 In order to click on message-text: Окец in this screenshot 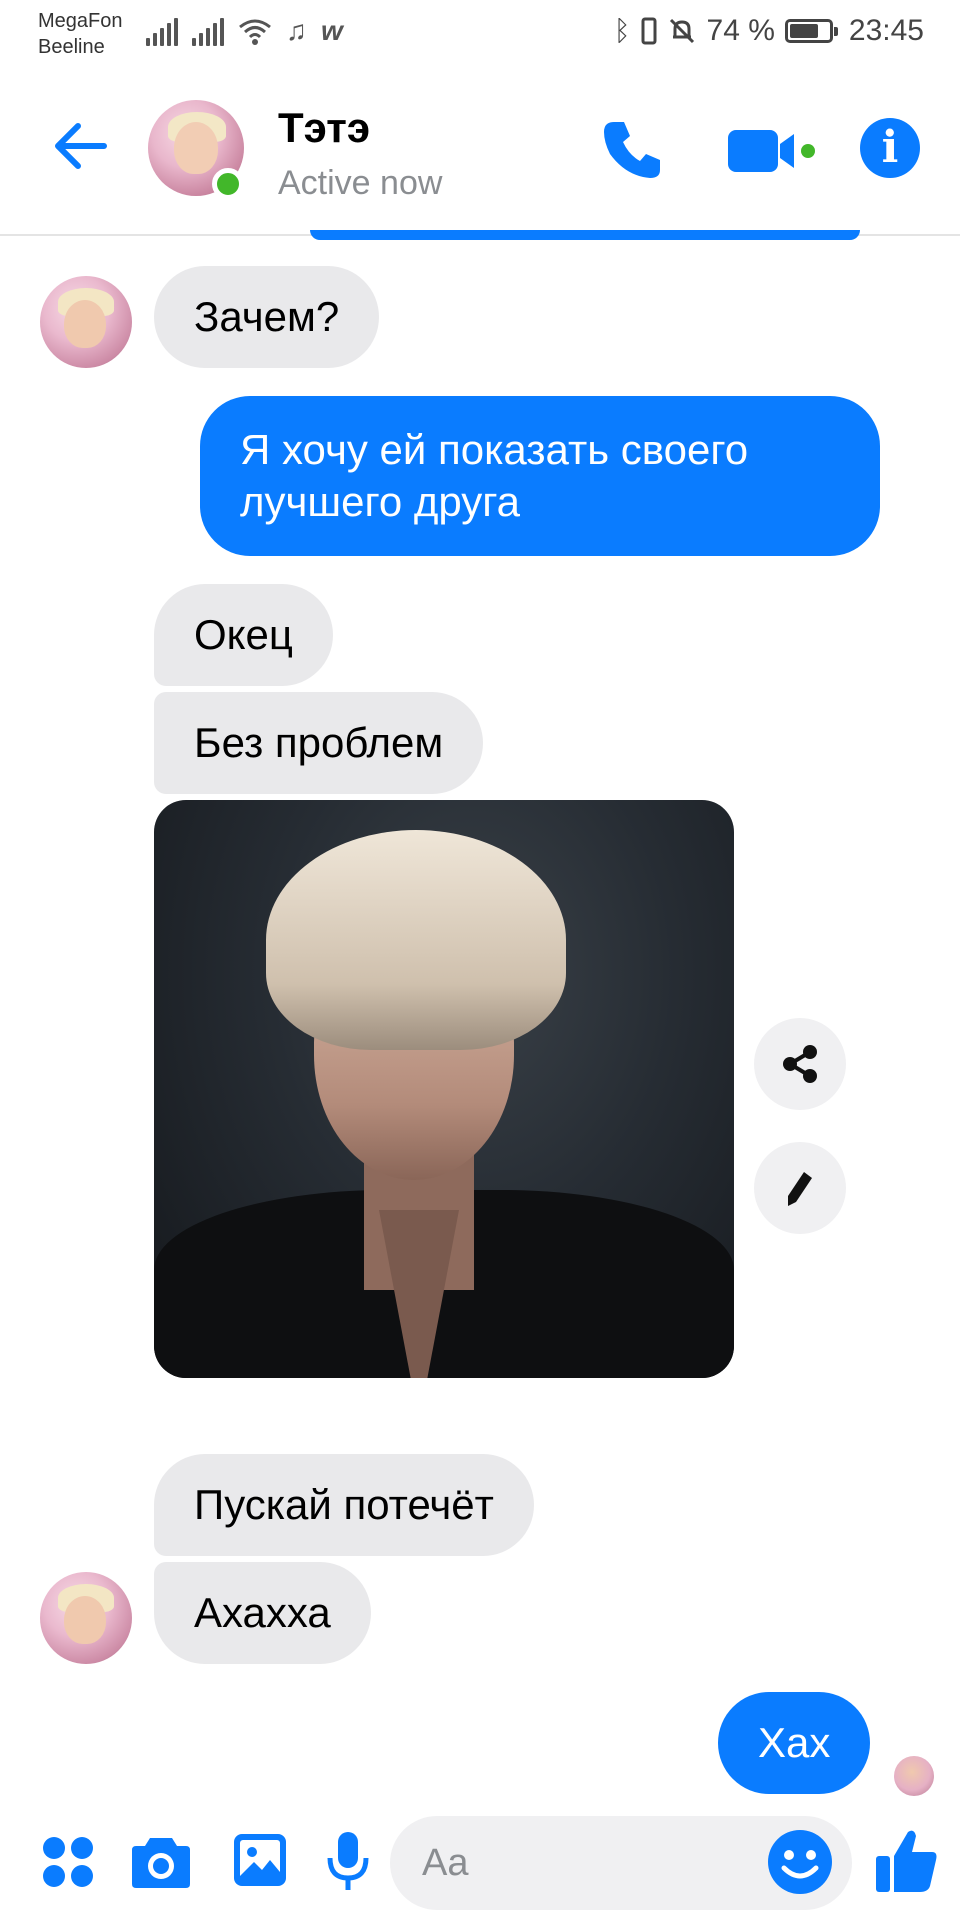, I will do `click(243, 634)`.